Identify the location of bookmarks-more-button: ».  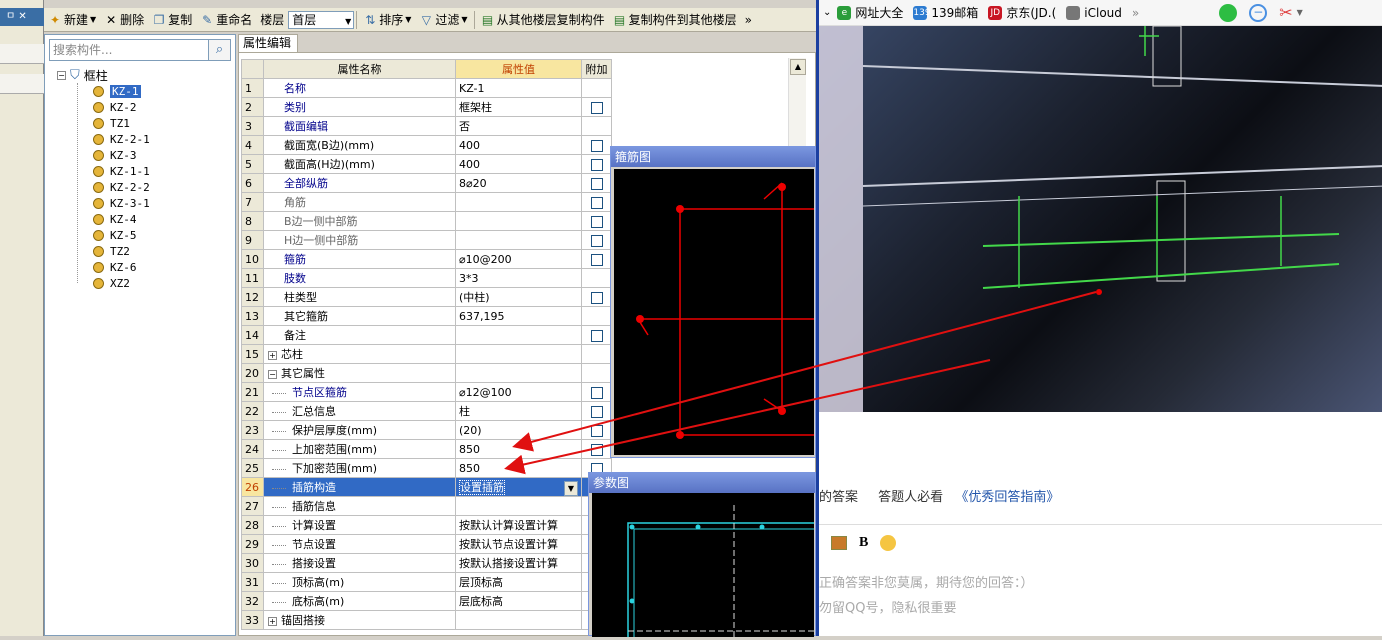
(1135, 13).